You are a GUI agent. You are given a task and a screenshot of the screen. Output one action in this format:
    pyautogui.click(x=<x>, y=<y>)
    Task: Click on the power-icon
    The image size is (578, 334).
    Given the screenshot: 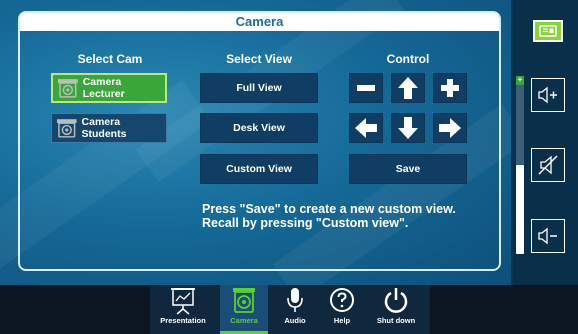 What is the action you would take?
    pyautogui.click(x=396, y=300)
    